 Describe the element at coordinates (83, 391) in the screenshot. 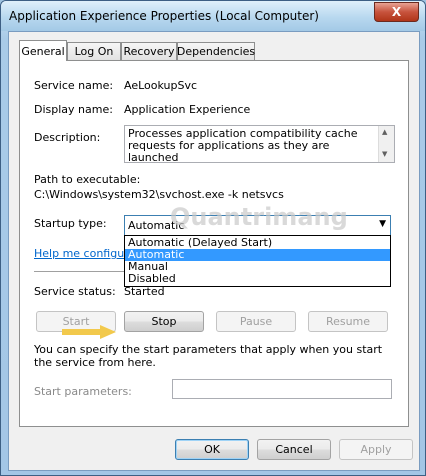

I see `start-parameters-label: Start parameters:` at that location.